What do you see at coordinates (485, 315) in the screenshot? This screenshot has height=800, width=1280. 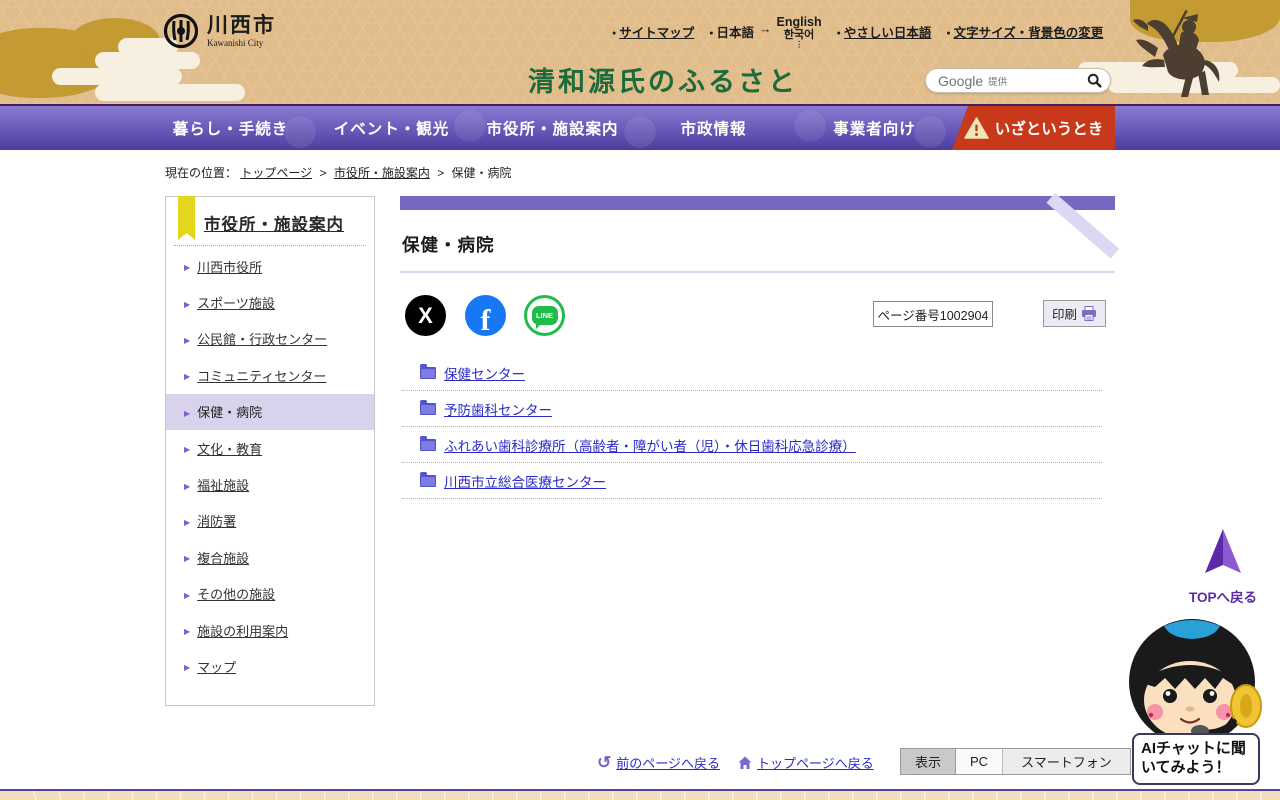 I see `facebook-share-icon: f` at bounding box center [485, 315].